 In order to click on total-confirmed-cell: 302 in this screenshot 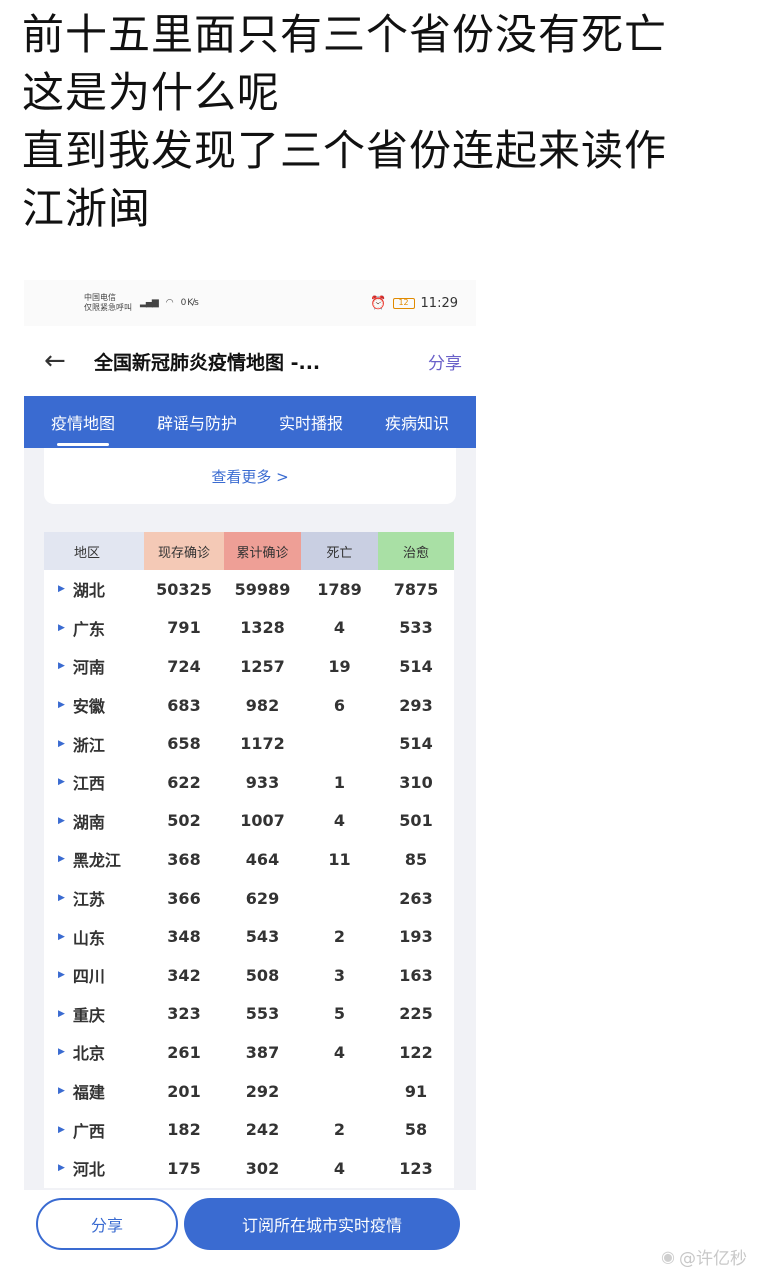, I will do `click(262, 1168)`.